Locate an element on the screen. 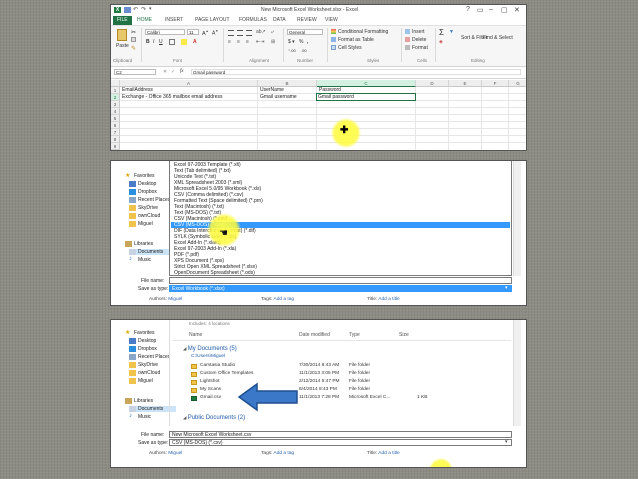 This screenshot has width=638, height=479. tab-insert: INSERT is located at coordinates (174, 20).